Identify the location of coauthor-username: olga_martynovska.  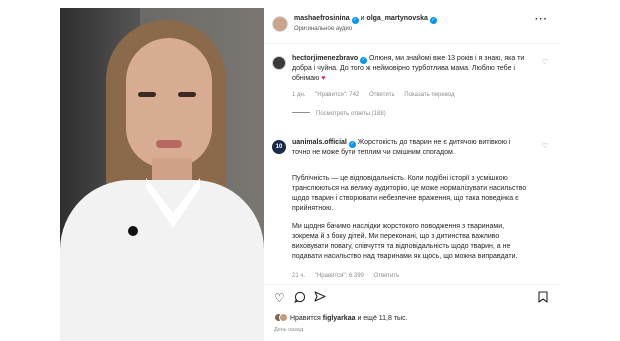
(396, 18).